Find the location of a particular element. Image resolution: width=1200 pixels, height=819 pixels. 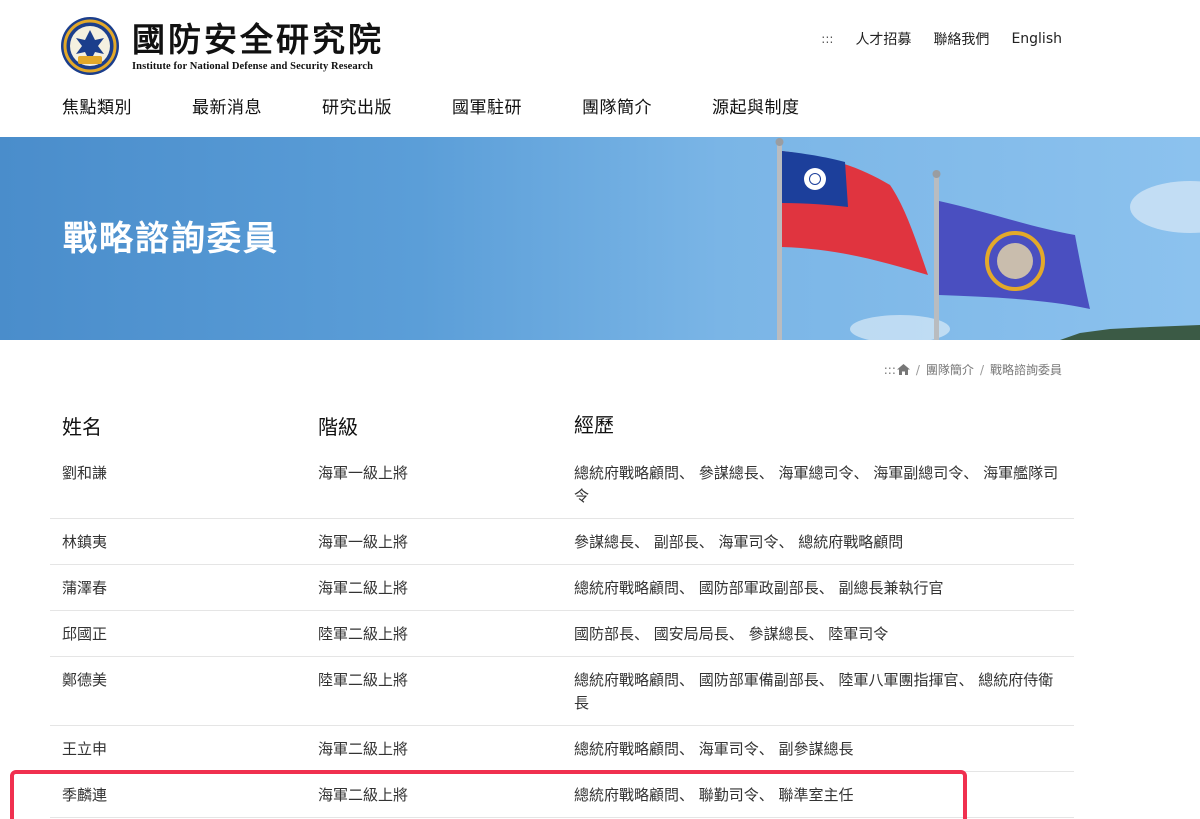

cell-name: 鄭德美 is located at coordinates (85, 680).